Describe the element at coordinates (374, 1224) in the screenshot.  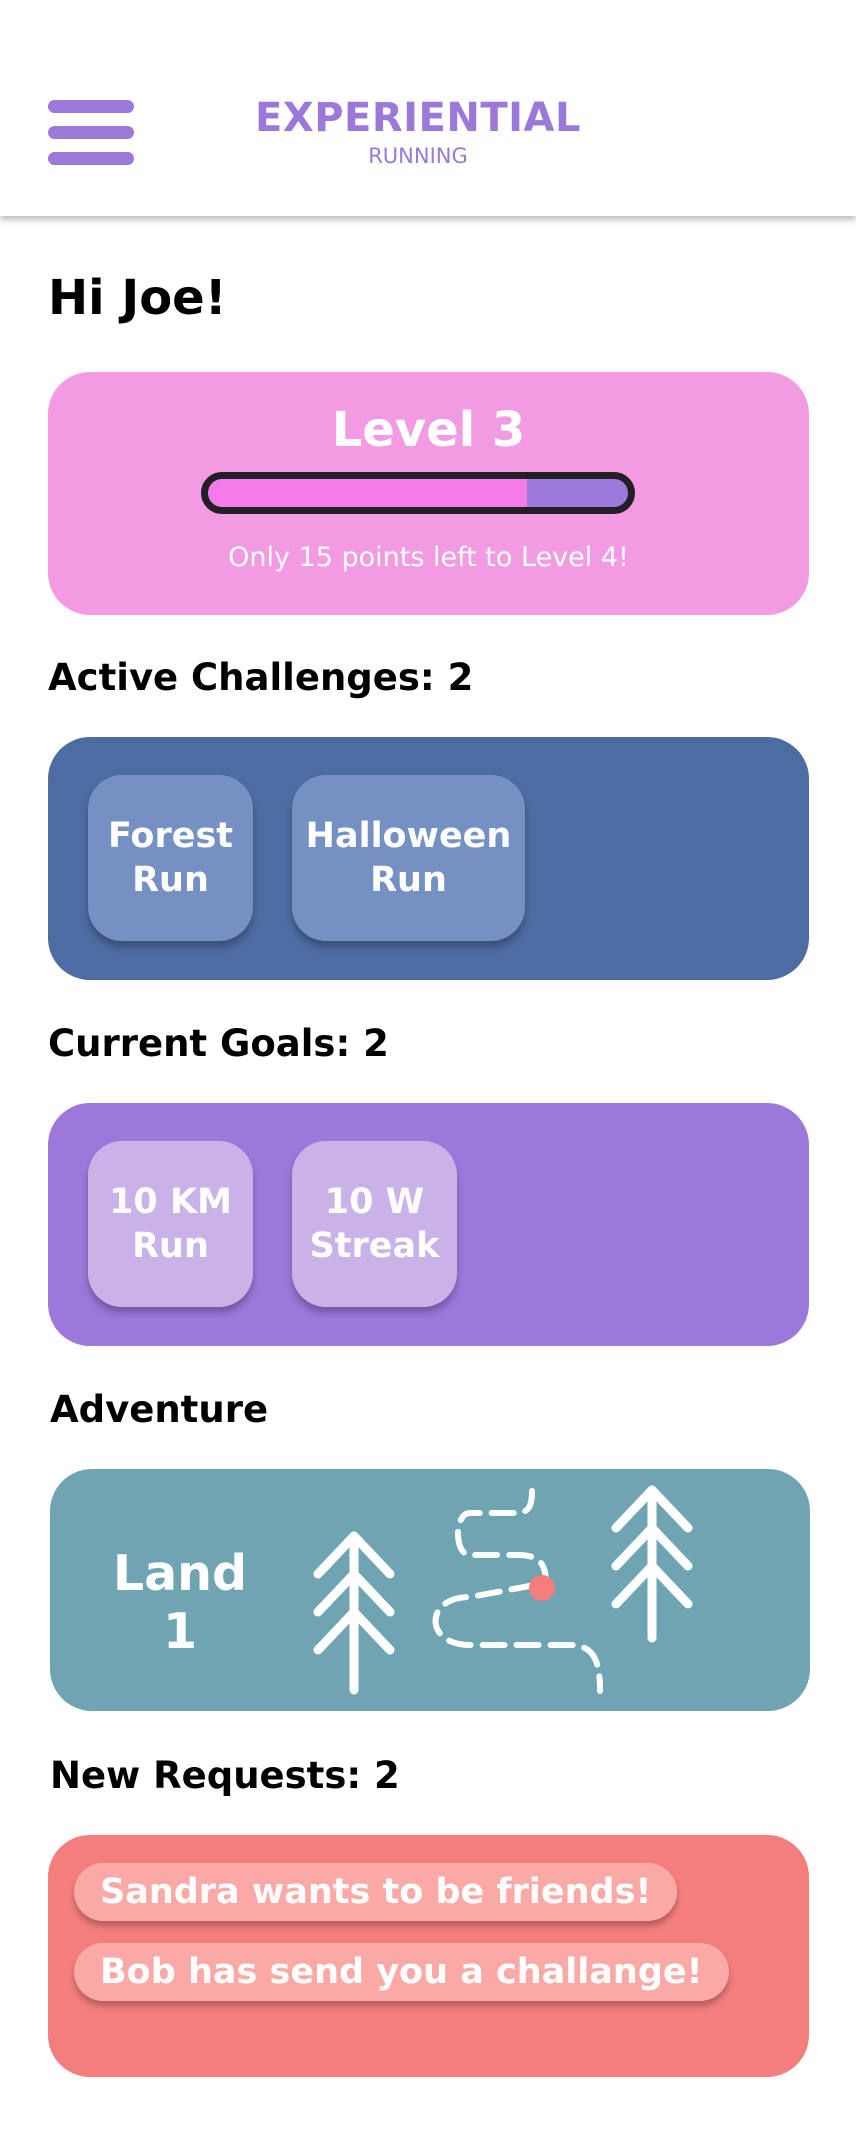
I see `goal-tile-10w-streak: 10 W Streak` at that location.